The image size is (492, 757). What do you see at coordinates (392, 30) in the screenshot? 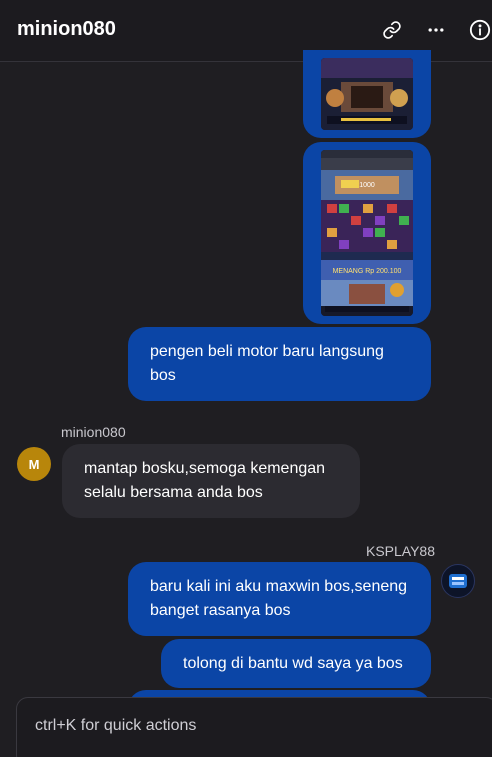
I see `link-icon` at bounding box center [392, 30].